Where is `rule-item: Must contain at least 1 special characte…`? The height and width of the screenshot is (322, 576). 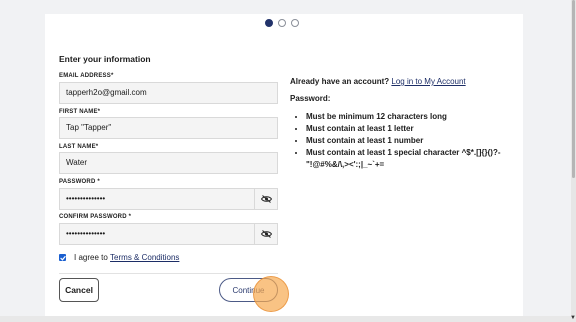
rule-item: Must contain at least 1 special characte… is located at coordinates (413, 159).